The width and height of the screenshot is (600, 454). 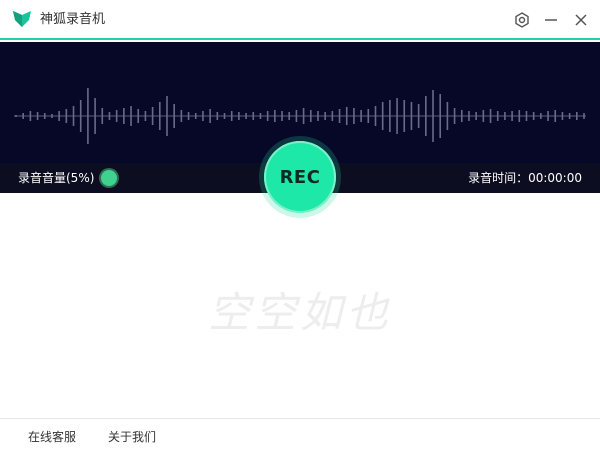 I want to click on minimize-icon, so click(x=551, y=20).